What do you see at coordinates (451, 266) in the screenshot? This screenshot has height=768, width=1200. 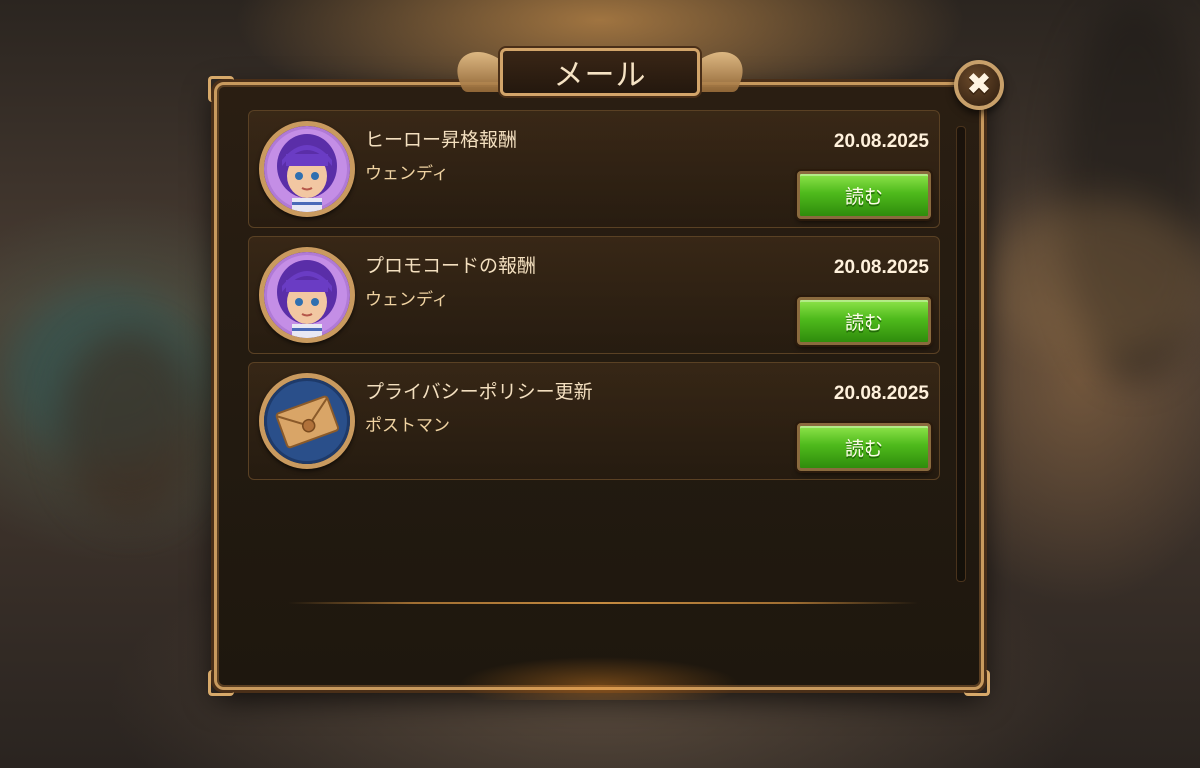 I see `mail-title: プロモコードの報酬` at bounding box center [451, 266].